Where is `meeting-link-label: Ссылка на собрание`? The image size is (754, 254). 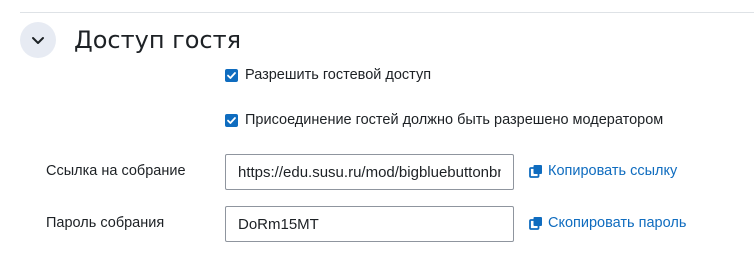
meeting-link-label: Ссылка на собрание is located at coordinates (116, 171).